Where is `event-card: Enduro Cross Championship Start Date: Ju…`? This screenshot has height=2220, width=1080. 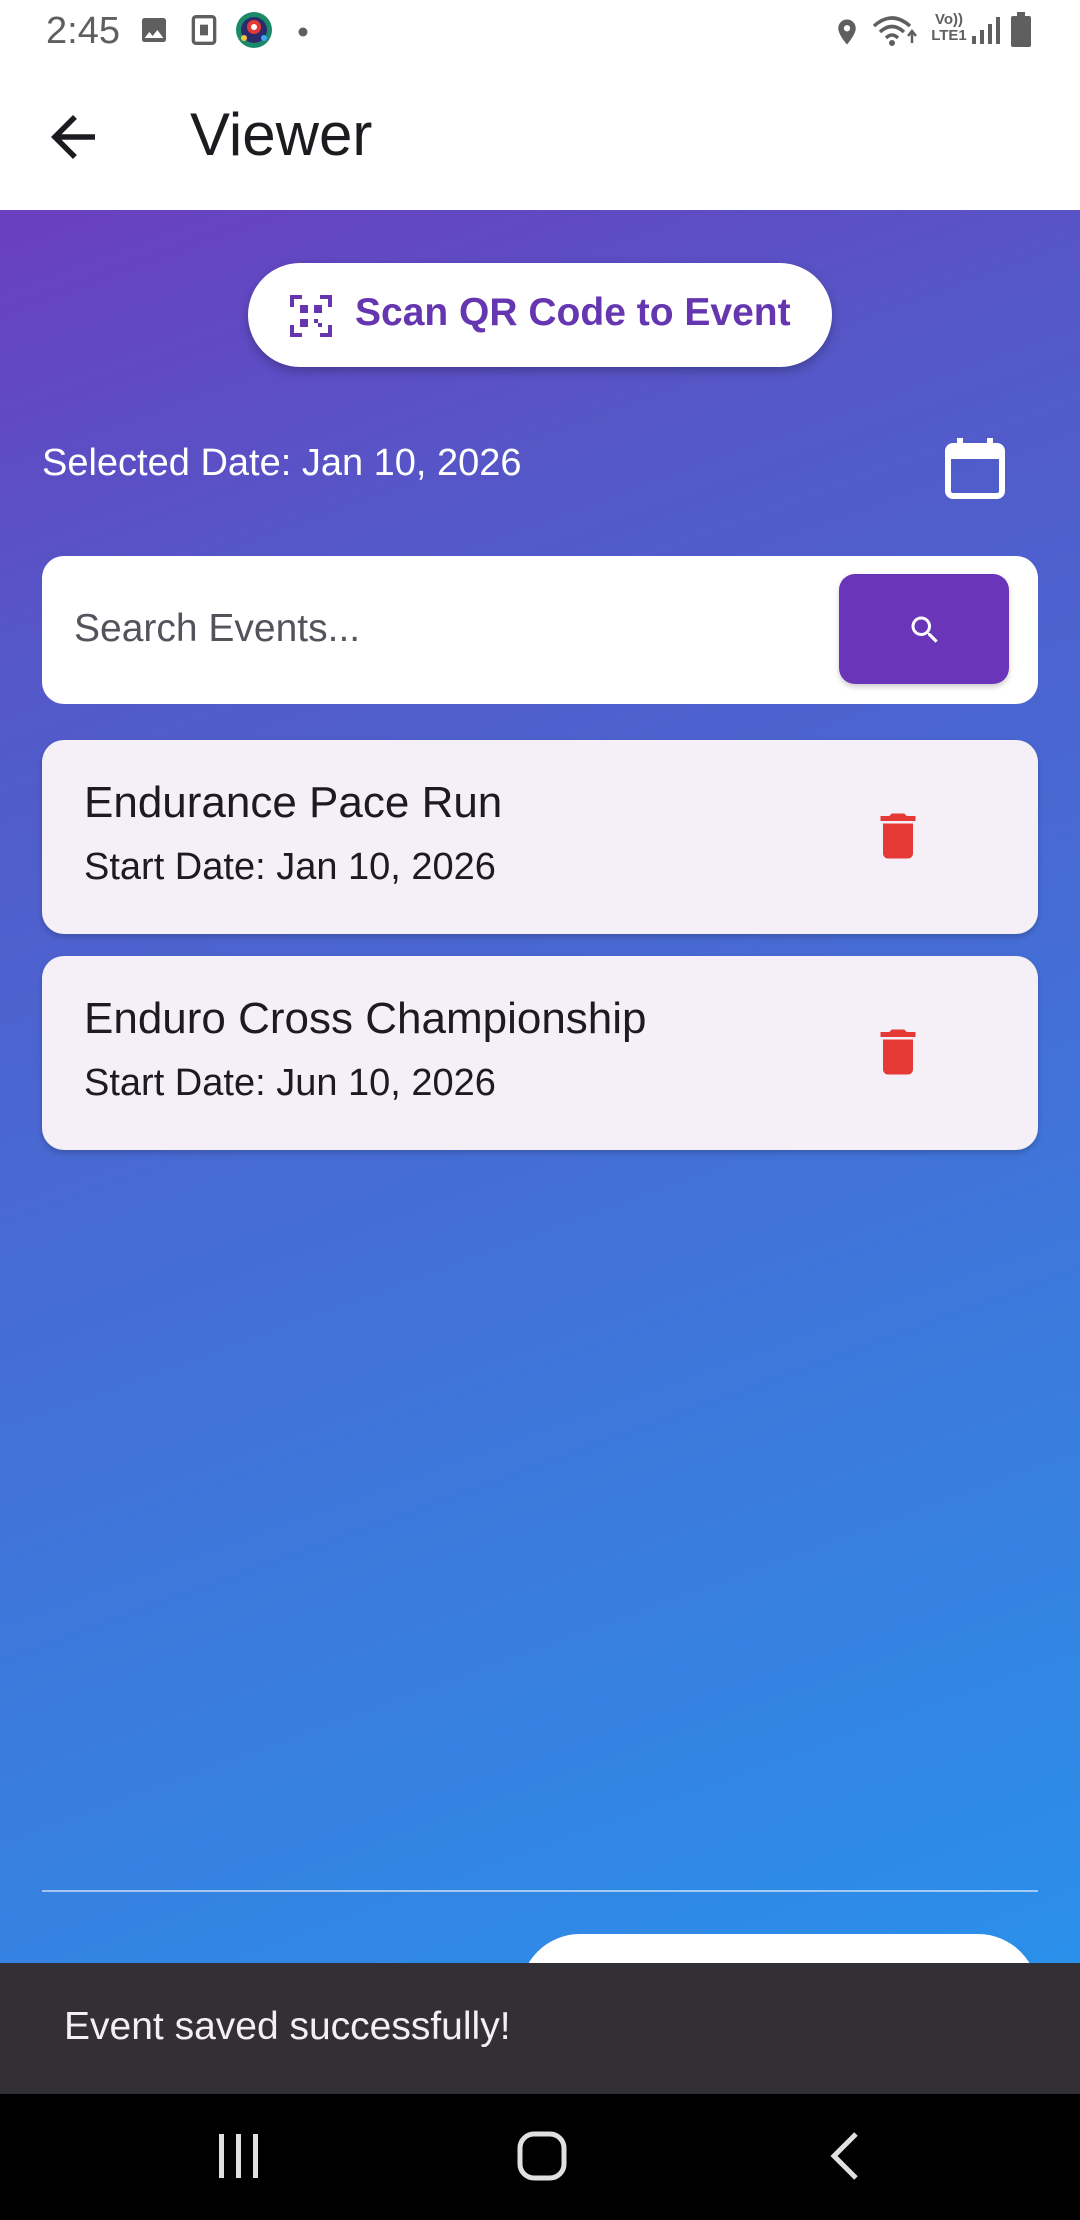 event-card: Enduro Cross Championship Start Date: Ju… is located at coordinates (540, 1053).